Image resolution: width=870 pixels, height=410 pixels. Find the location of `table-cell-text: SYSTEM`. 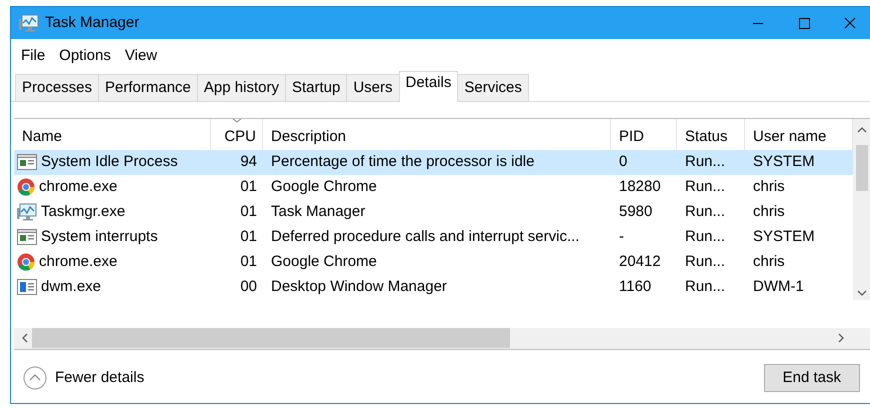

table-cell-text: SYSTEM is located at coordinates (784, 236).